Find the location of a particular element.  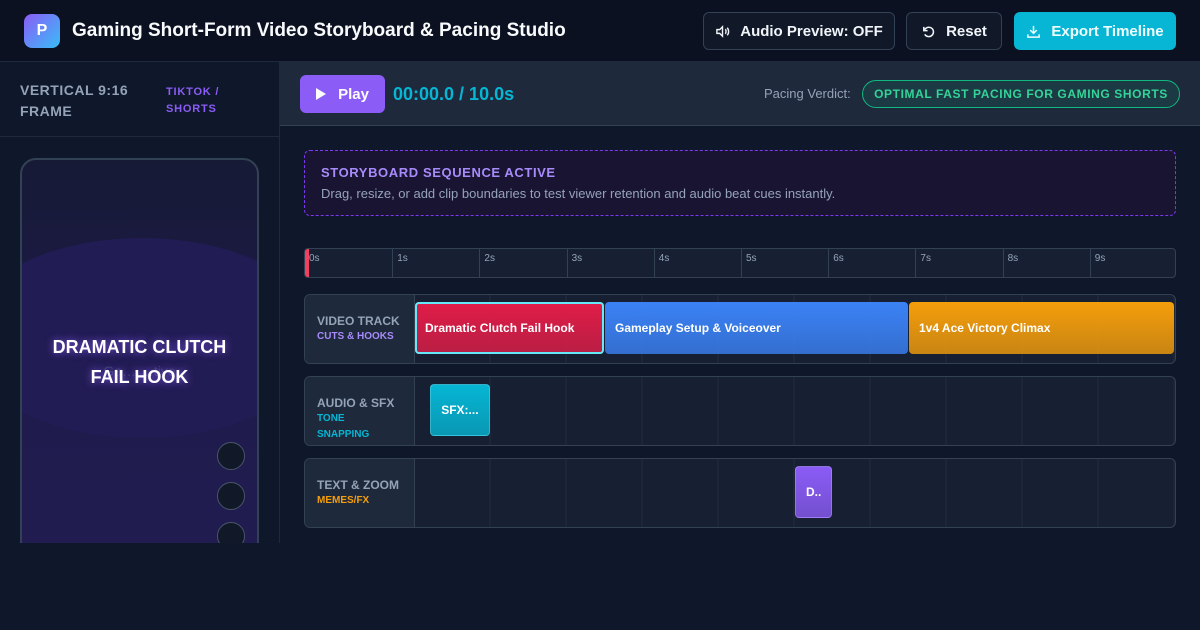

play-icon is located at coordinates (321, 94).